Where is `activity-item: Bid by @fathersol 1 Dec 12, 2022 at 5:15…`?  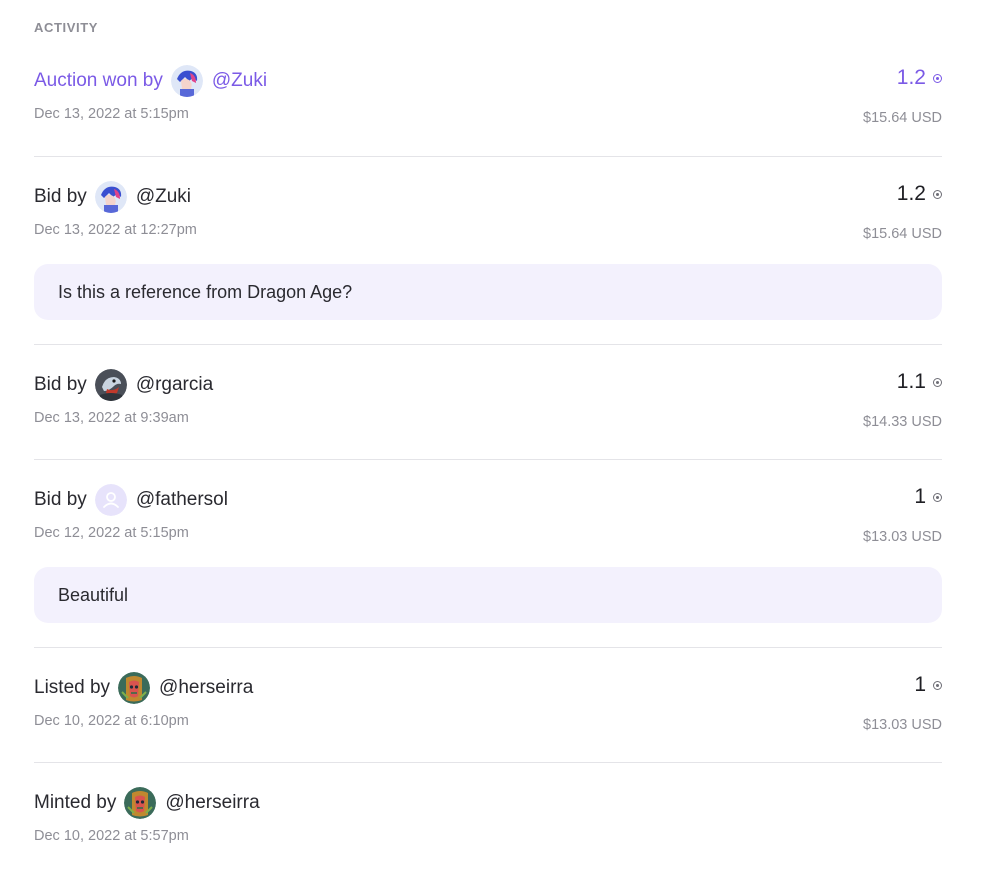
activity-item: Bid by @fathersol 1 Dec 12, 2022 at 5:15… is located at coordinates (488, 553).